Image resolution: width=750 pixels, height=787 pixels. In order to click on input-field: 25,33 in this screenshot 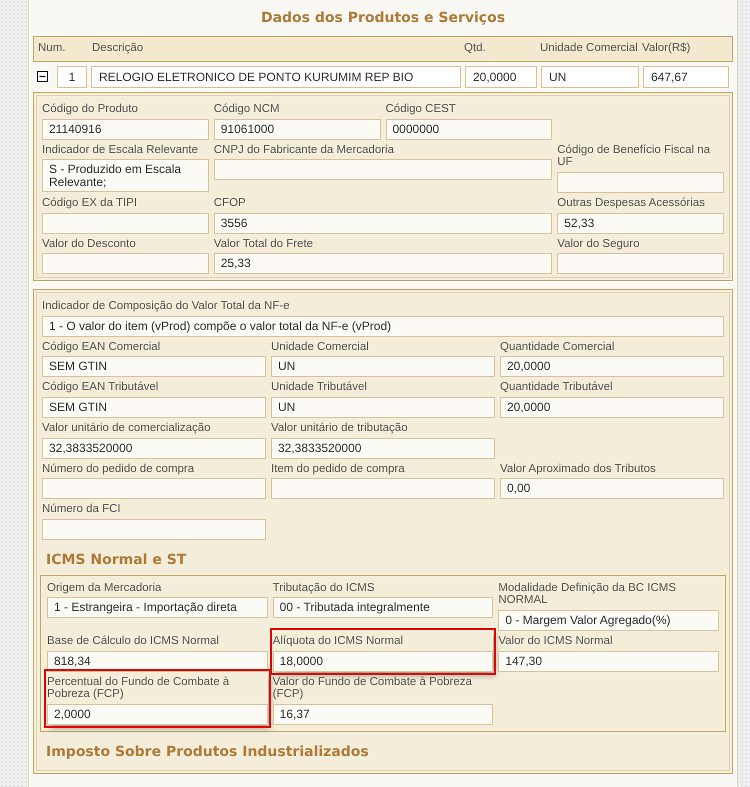, I will do `click(383, 263)`.